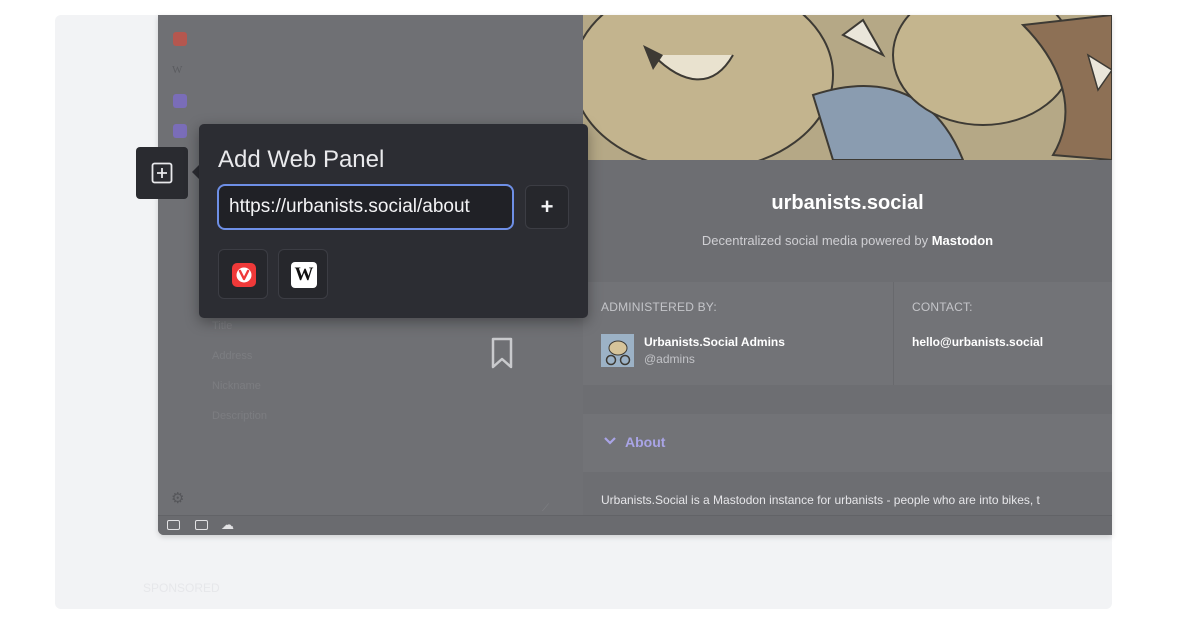  What do you see at coordinates (195, 172) in the screenshot?
I see `popup-arrow` at bounding box center [195, 172].